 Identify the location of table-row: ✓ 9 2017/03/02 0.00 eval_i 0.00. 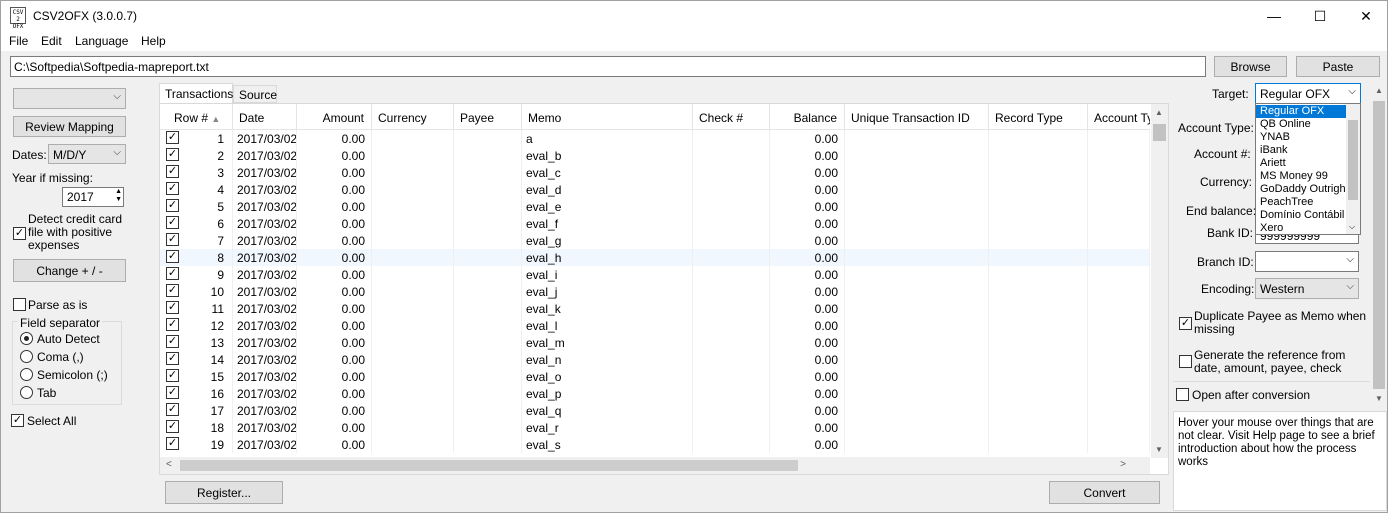
(655, 274).